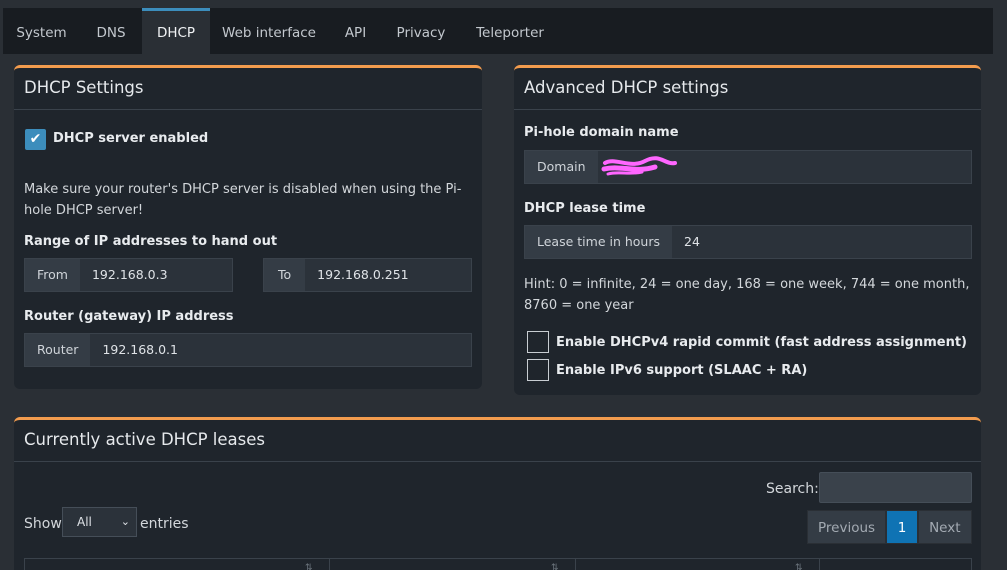  I want to click on tab-web-interface: Web interface, so click(269, 31).